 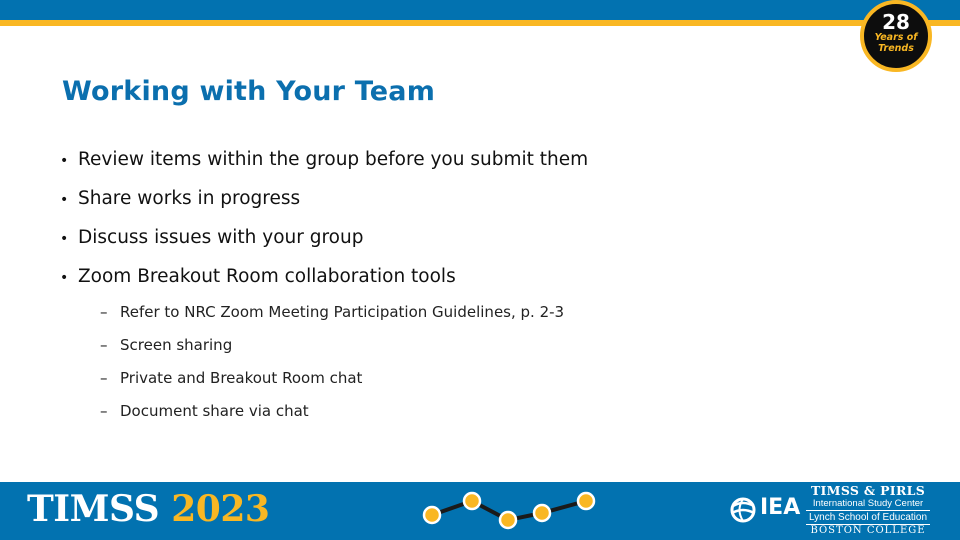 I want to click on sub-bullet-text: Document share via chat, so click(x=214, y=411).